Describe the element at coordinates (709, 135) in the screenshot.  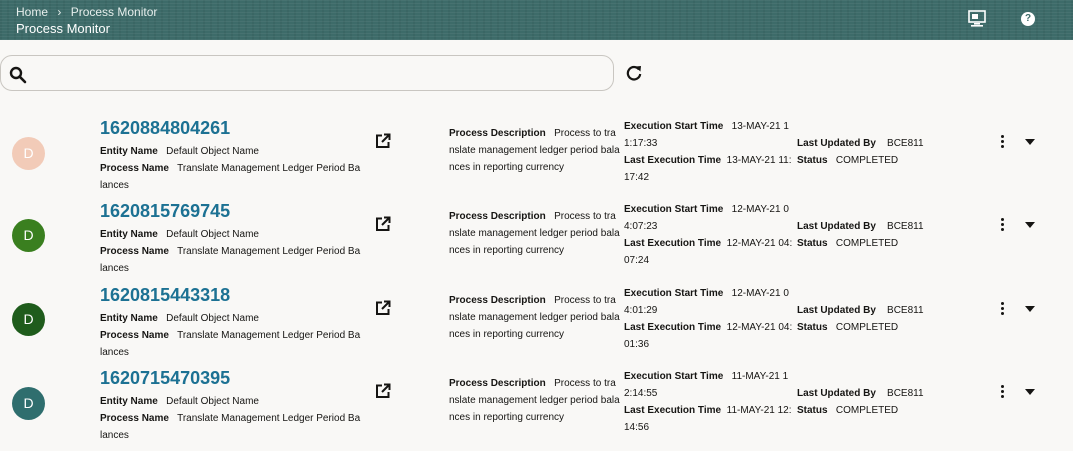
I see `execution-start-field: Execution Start Time 13-MAY-21 11:17:33` at that location.